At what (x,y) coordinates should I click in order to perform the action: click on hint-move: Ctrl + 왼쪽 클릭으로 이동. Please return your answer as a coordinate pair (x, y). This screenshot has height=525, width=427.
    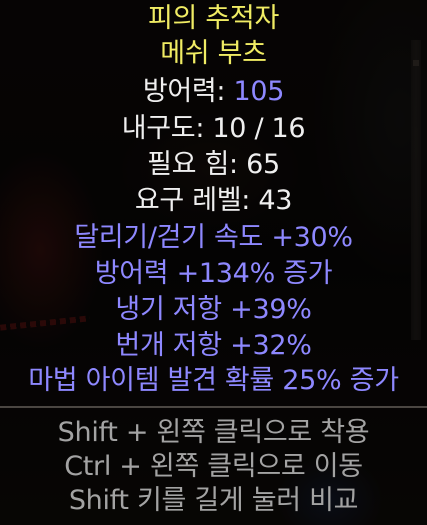
    Looking at the image, I should click on (213, 466).